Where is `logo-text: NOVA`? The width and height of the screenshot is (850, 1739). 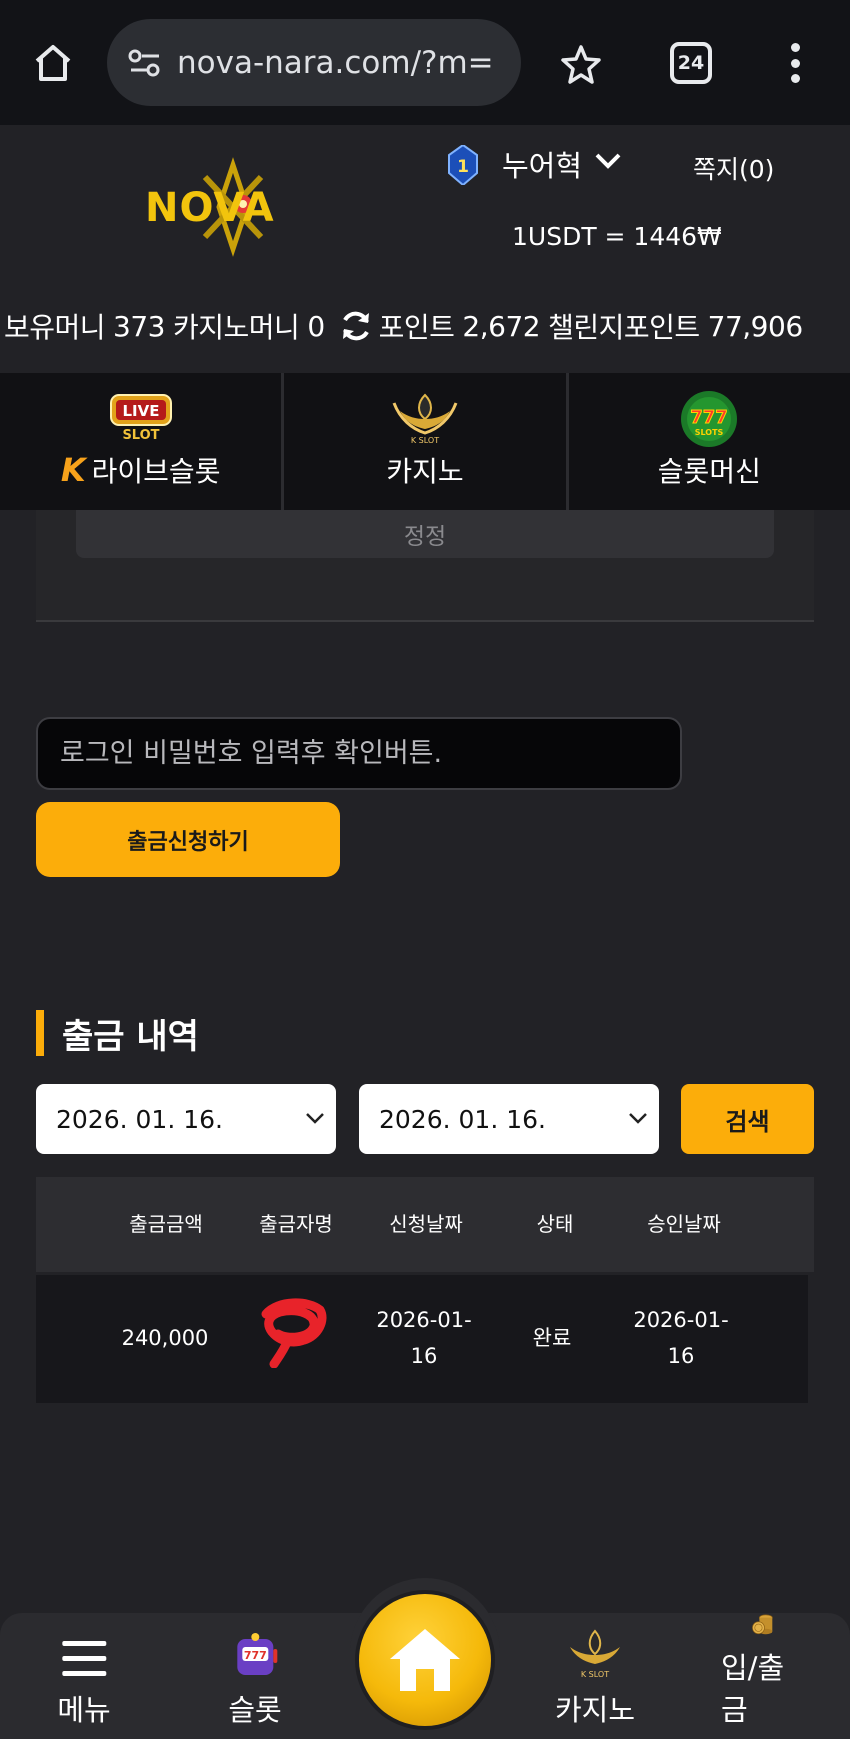
logo-text: NOVA is located at coordinates (210, 208).